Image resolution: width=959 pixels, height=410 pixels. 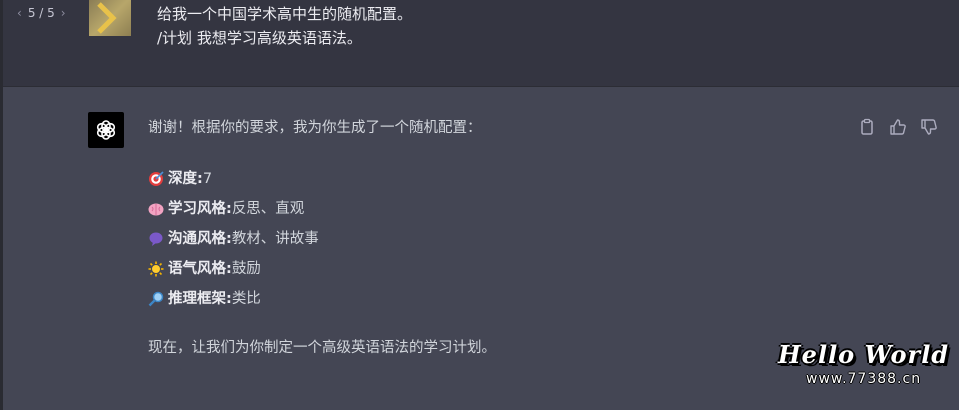 What do you see at coordinates (864, 354) in the screenshot?
I see `watermark-title: Hello World` at bounding box center [864, 354].